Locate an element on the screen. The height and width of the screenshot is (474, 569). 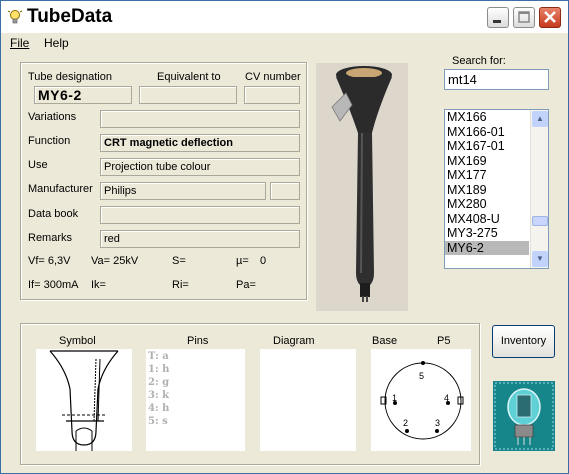
list-item: MX280 is located at coordinates (487, 204).